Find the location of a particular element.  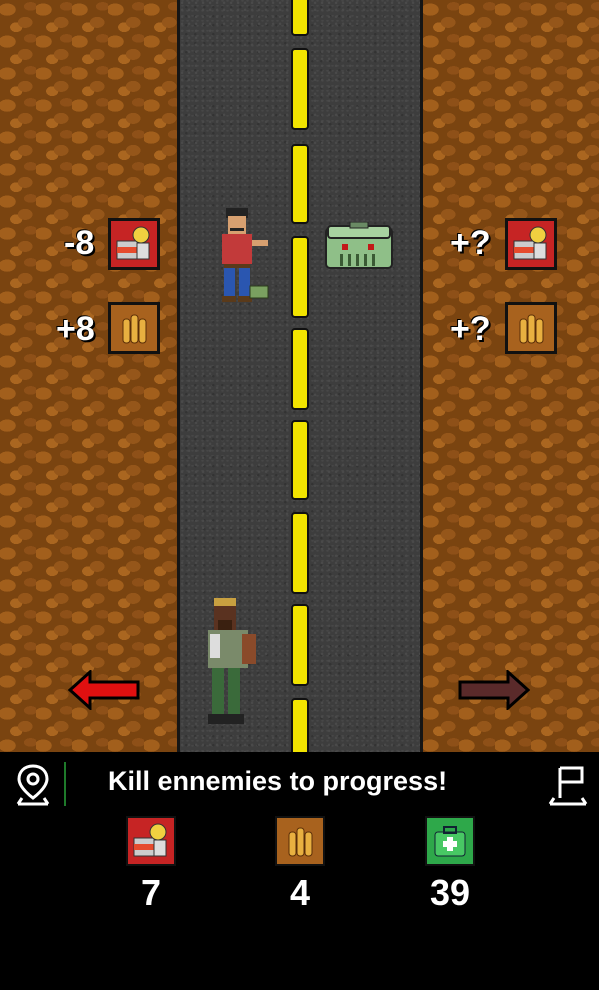

hud-message: Kill ennemies to progress! is located at coordinates (278, 781).